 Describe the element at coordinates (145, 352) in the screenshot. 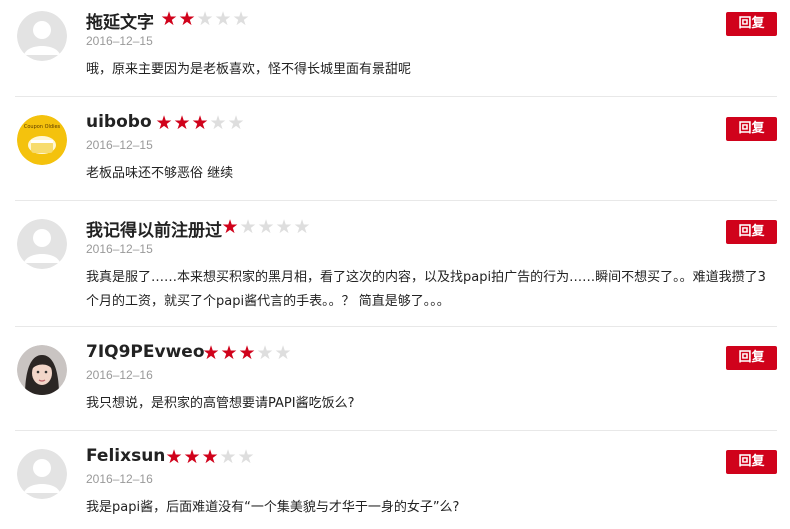

I see `username: 7IQ9PEvweo` at that location.